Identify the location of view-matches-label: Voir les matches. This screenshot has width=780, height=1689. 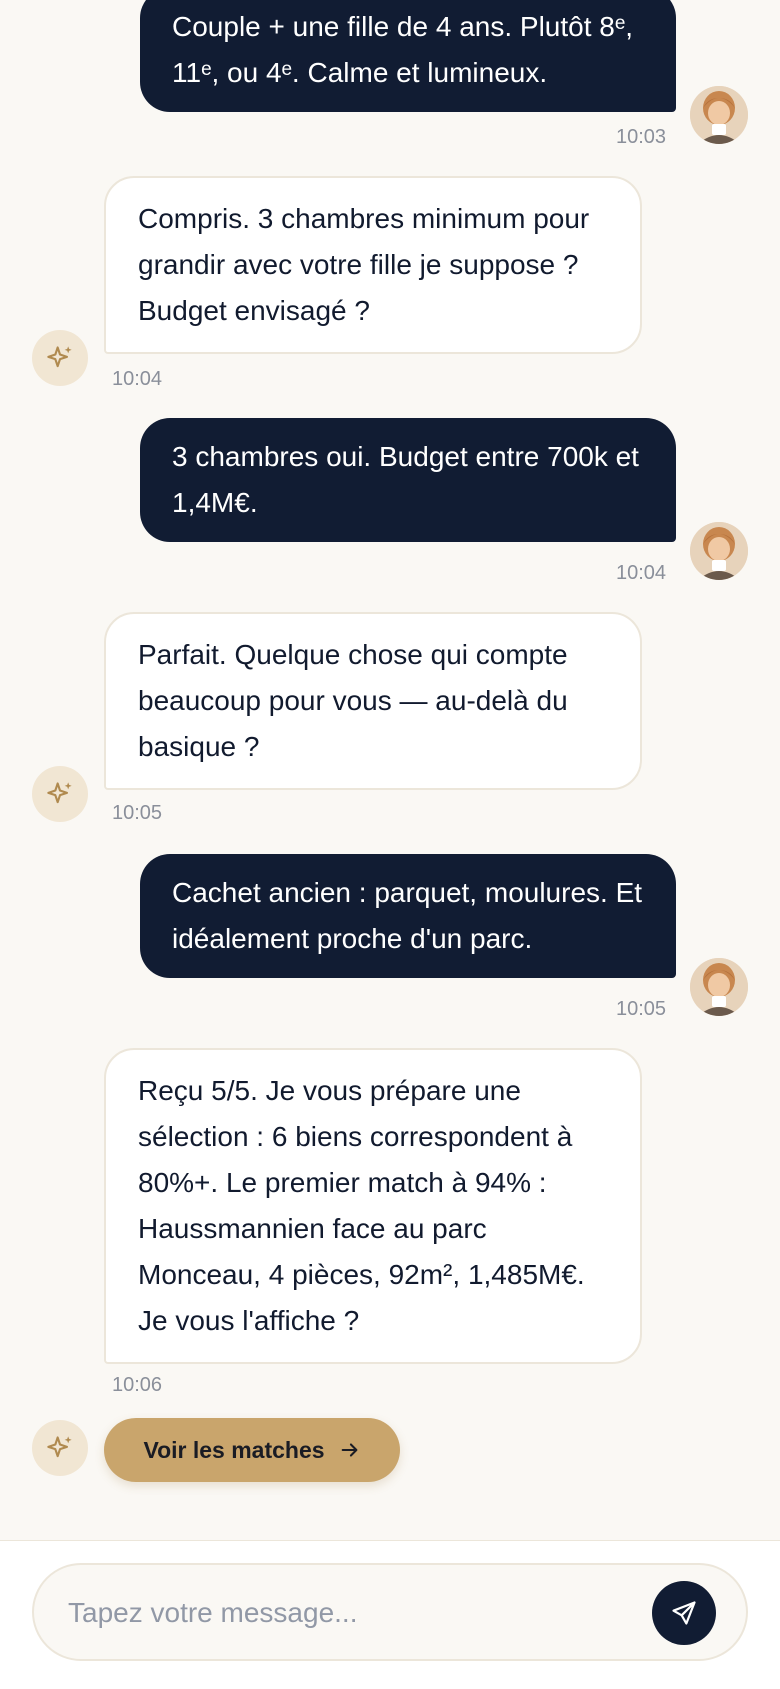
(234, 1449).